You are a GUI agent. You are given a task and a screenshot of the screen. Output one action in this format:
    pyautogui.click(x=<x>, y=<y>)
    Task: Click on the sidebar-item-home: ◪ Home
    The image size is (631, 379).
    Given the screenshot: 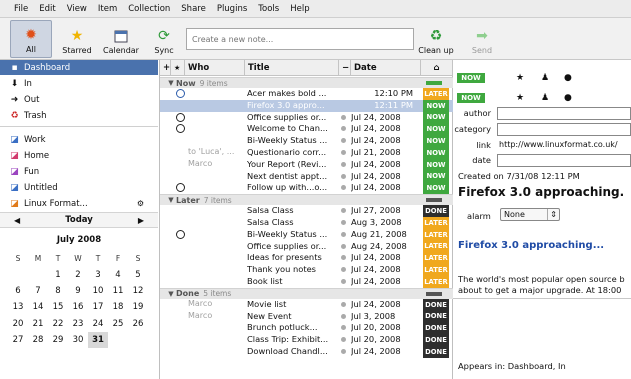 What is the action you would take?
    pyautogui.click(x=79, y=155)
    